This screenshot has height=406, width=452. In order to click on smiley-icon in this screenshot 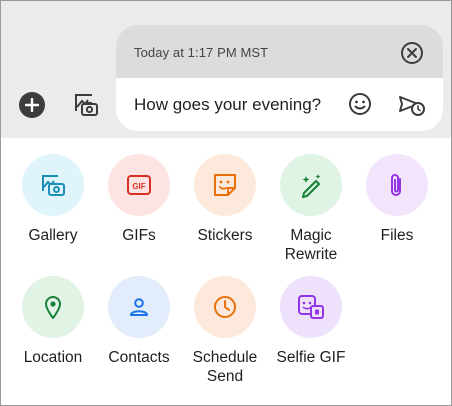, I will do `click(360, 104)`.